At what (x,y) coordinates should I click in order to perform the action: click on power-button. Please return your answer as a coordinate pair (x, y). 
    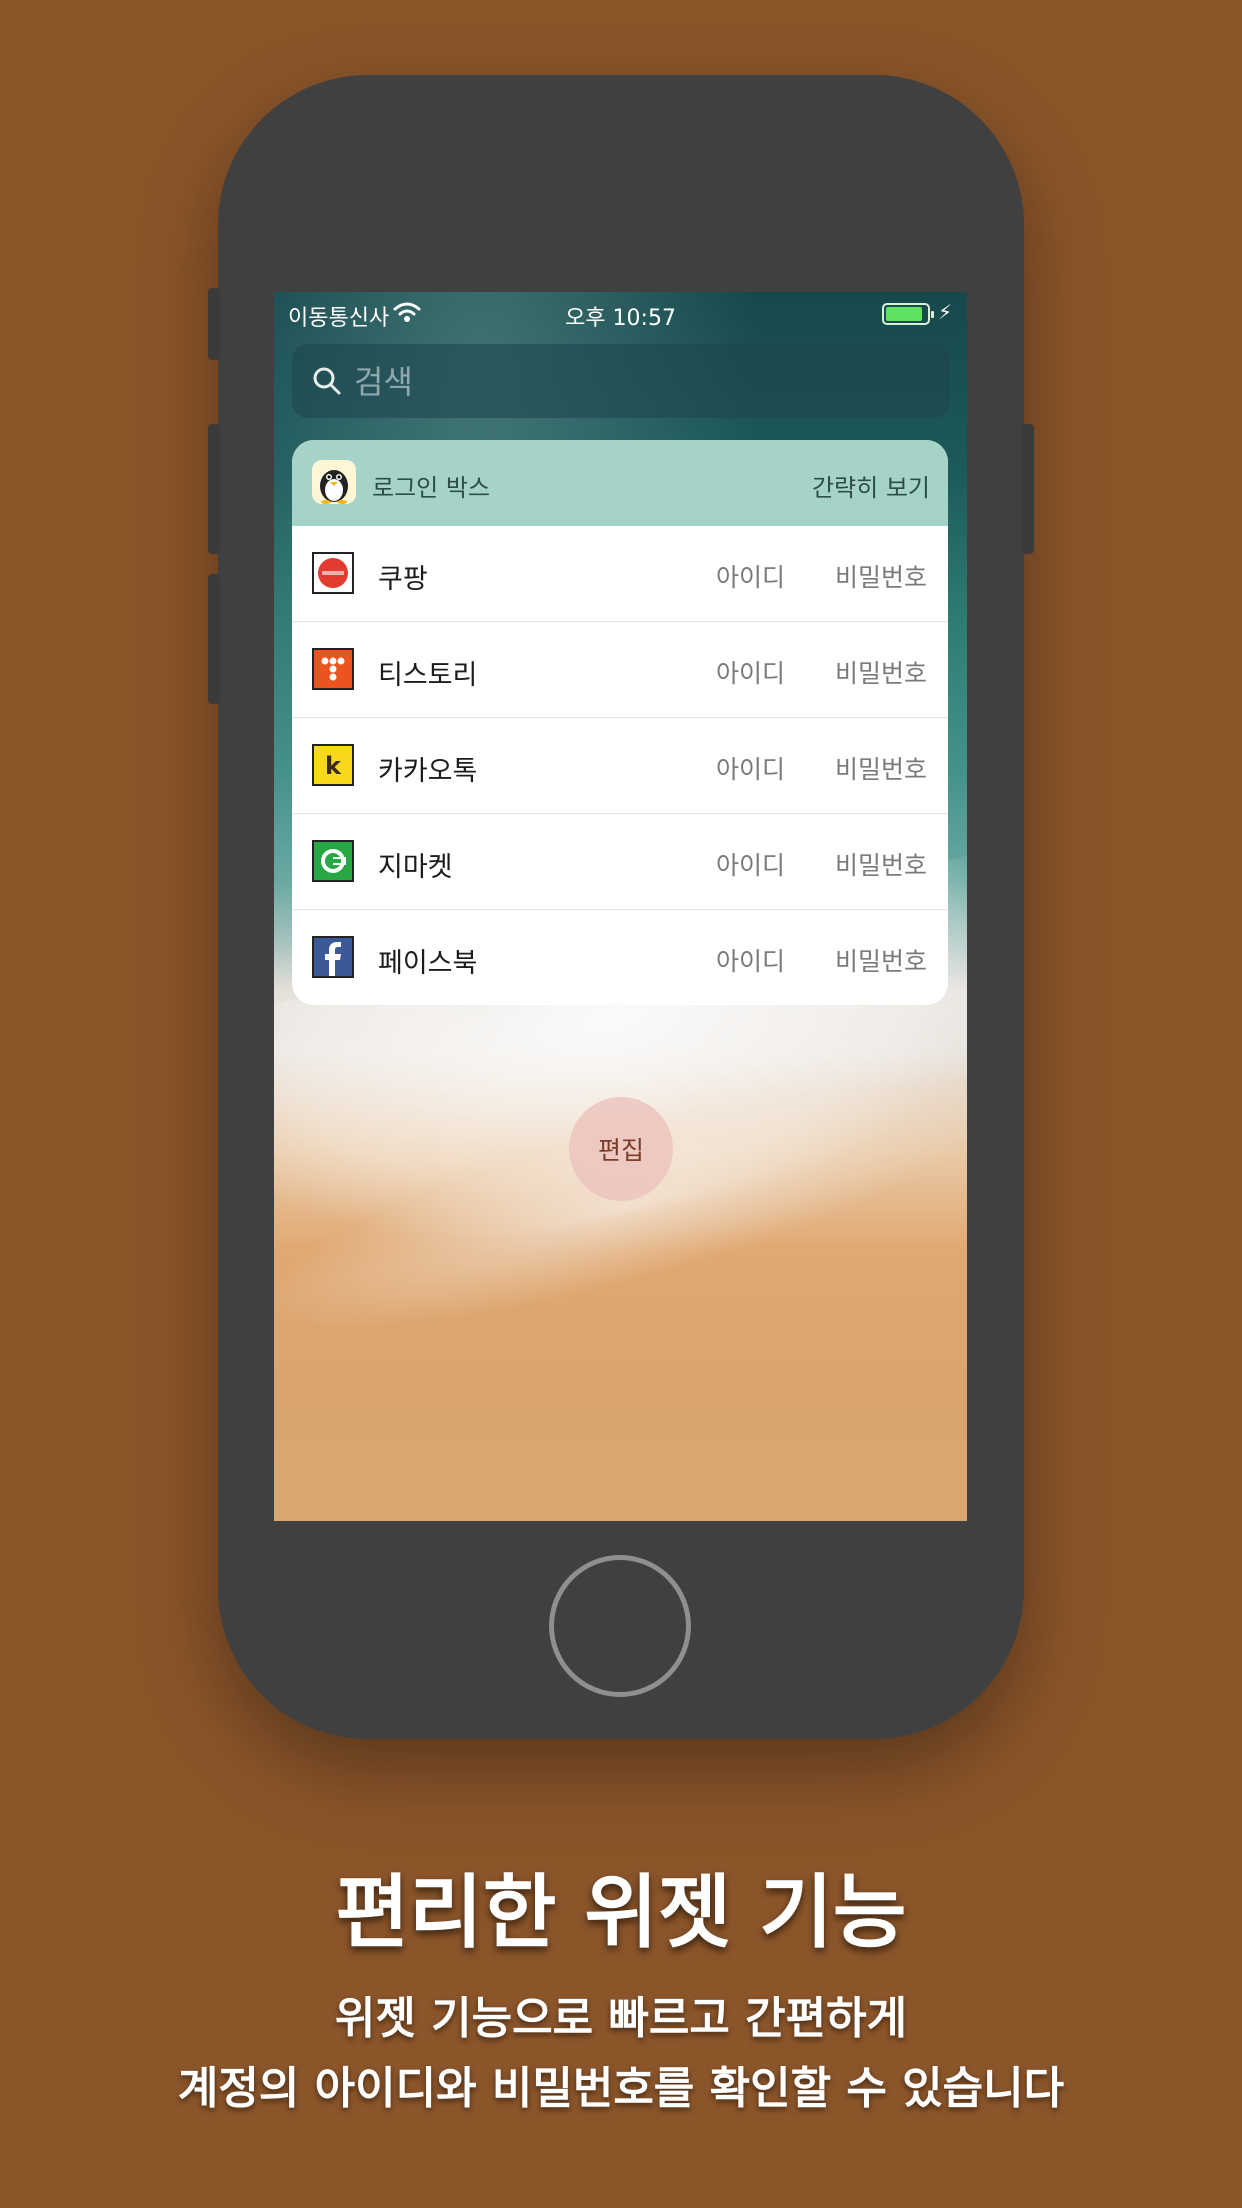
    Looking at the image, I should click on (1028, 489).